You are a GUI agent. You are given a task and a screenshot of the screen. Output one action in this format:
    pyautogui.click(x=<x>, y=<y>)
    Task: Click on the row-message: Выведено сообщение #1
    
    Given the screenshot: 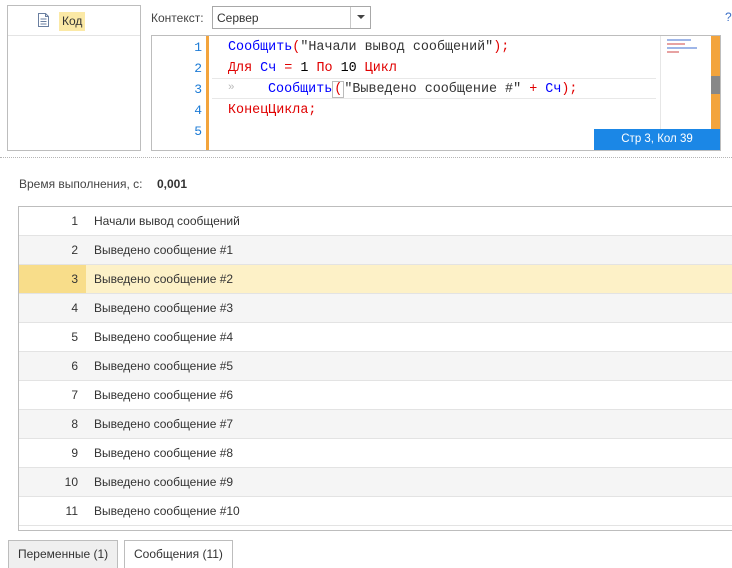 What is the action you would take?
    pyautogui.click(x=164, y=250)
    